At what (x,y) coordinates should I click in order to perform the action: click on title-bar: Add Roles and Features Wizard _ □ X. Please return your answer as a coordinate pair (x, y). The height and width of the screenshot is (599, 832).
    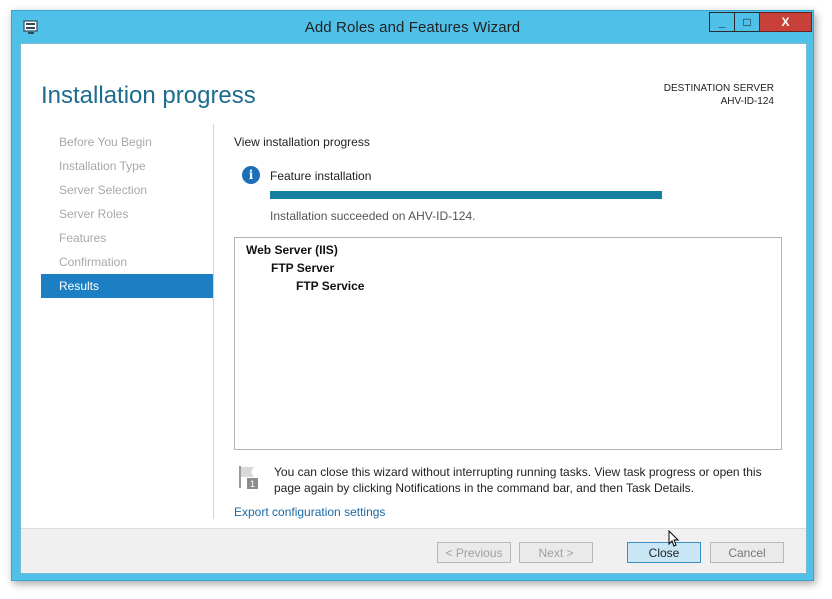
    Looking at the image, I should click on (412, 27).